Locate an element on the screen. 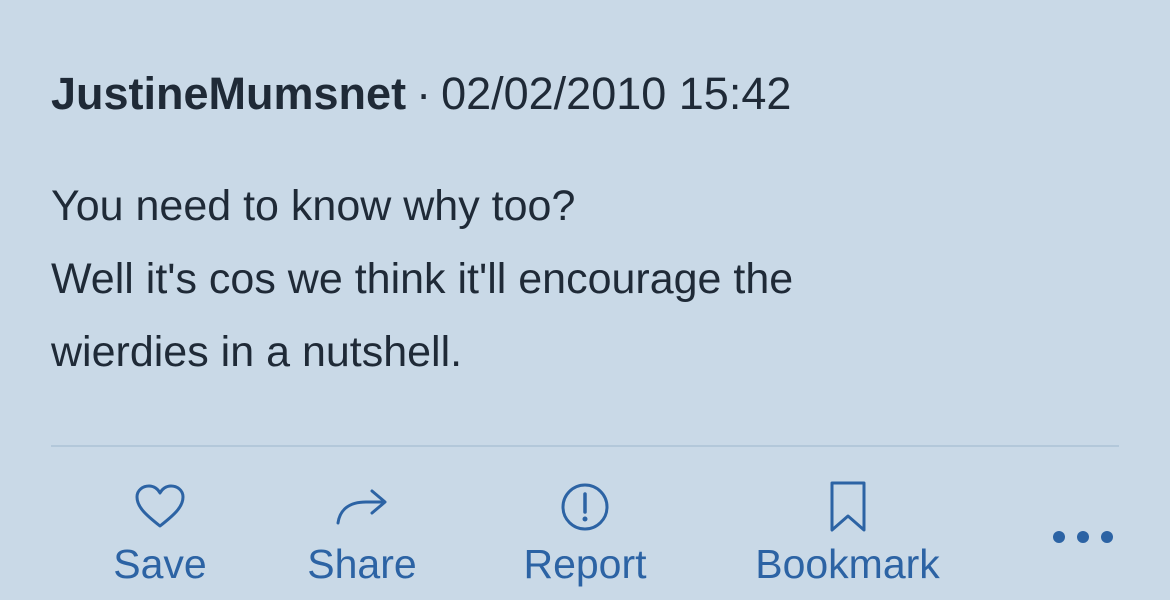 The height and width of the screenshot is (600, 1170). post-header: JustineMumsnet · 02/02/2010 15:42 is located at coordinates (421, 94).